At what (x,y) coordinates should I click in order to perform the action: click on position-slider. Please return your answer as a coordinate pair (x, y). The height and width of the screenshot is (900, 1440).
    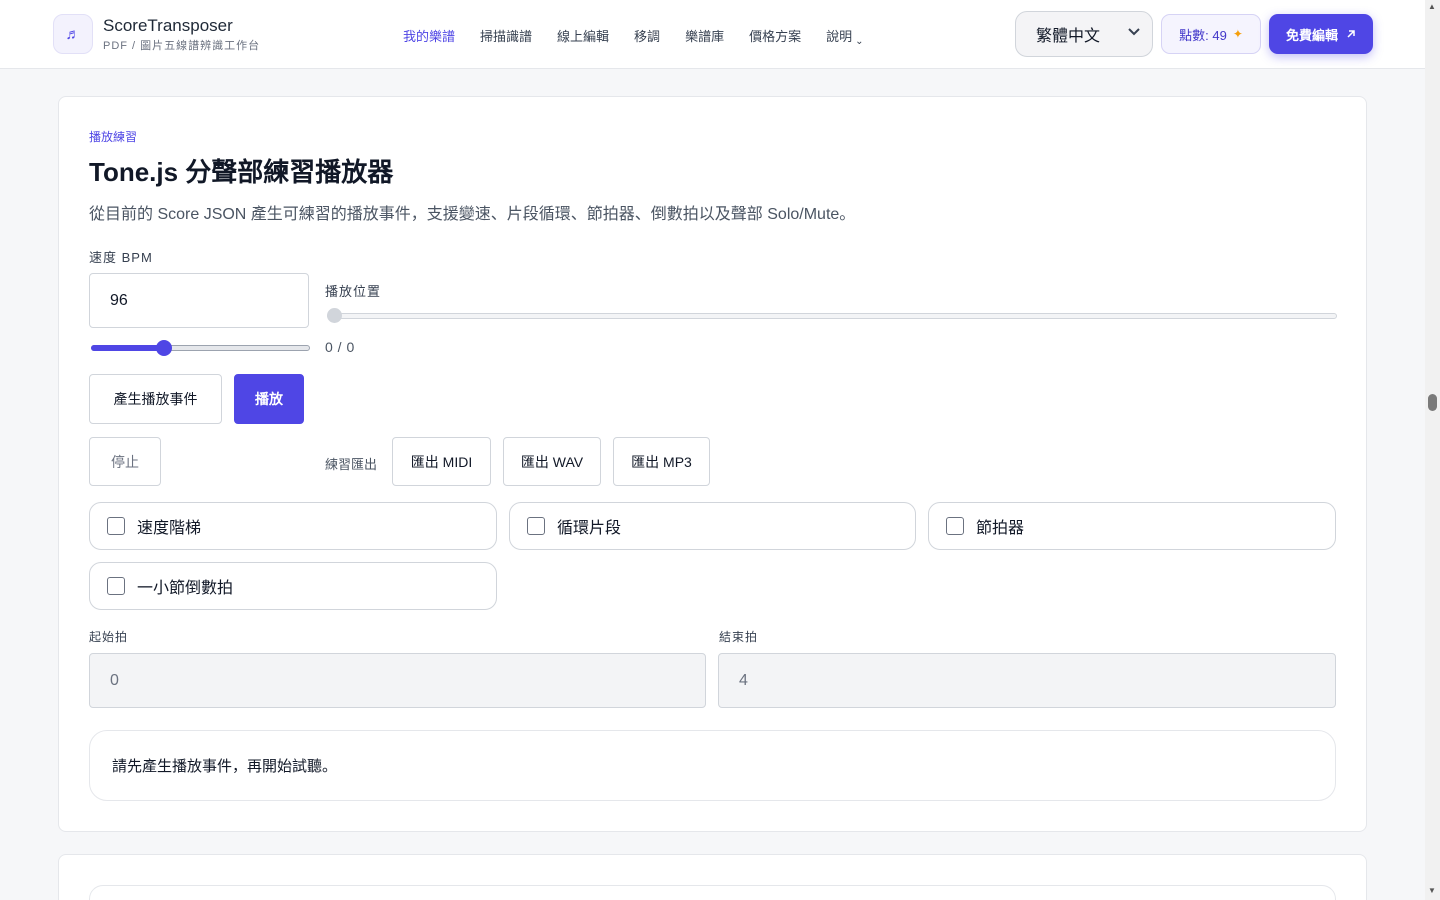
    Looking at the image, I should click on (832, 316).